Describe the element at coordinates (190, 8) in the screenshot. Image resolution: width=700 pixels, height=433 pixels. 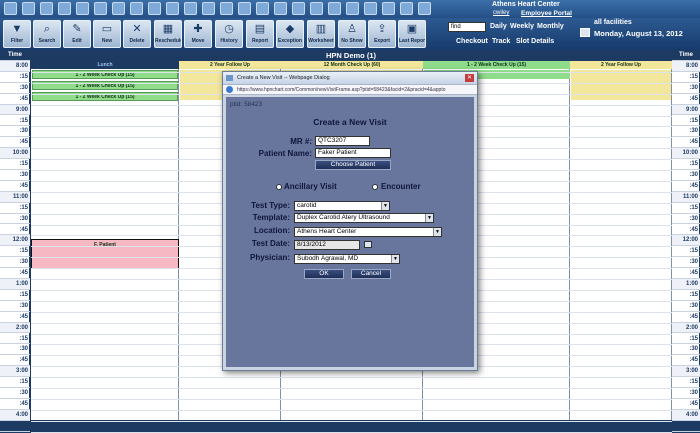
I see `heart-icon` at that location.